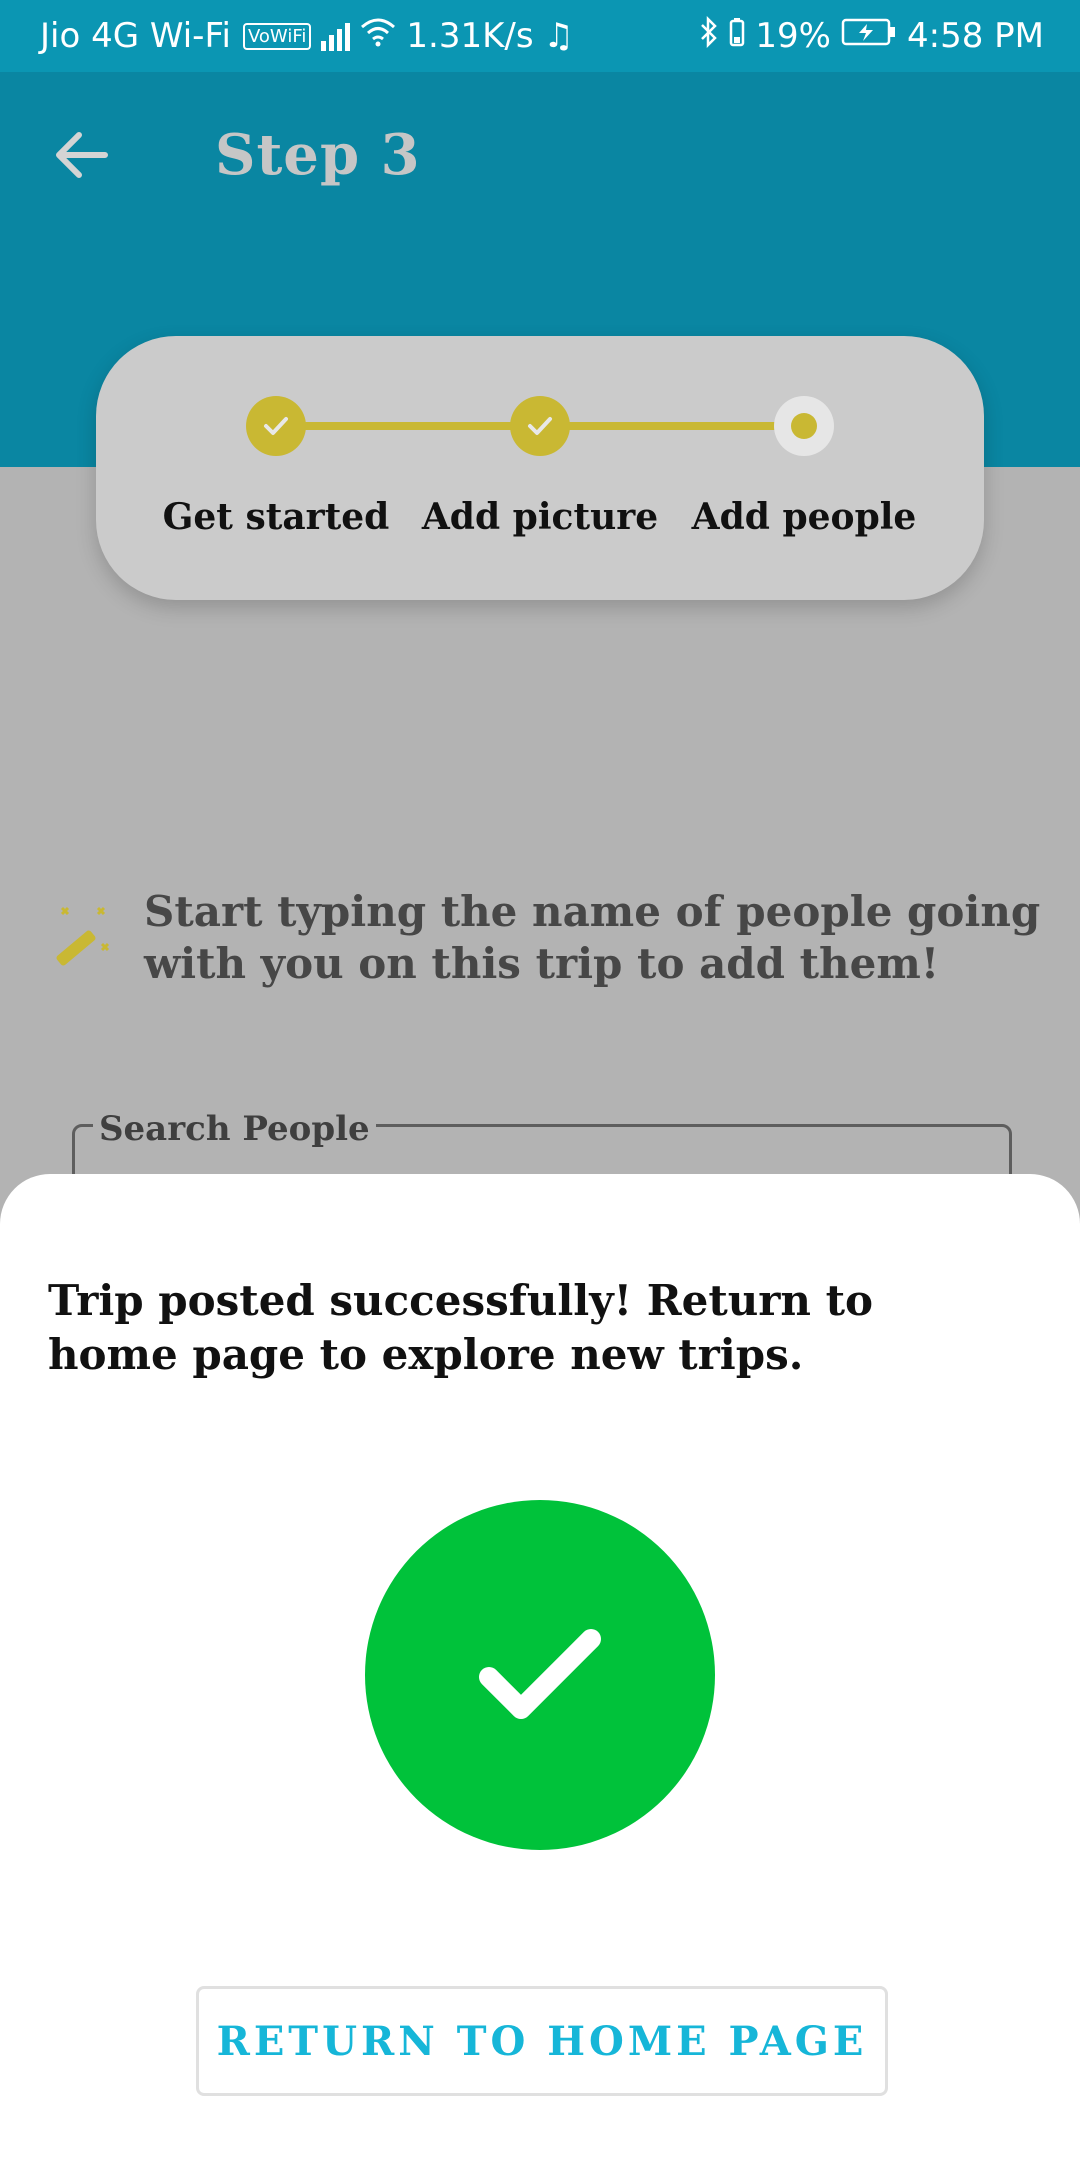  Describe the element at coordinates (276, 517) in the screenshot. I see `step-label-get-started: Get started` at that location.